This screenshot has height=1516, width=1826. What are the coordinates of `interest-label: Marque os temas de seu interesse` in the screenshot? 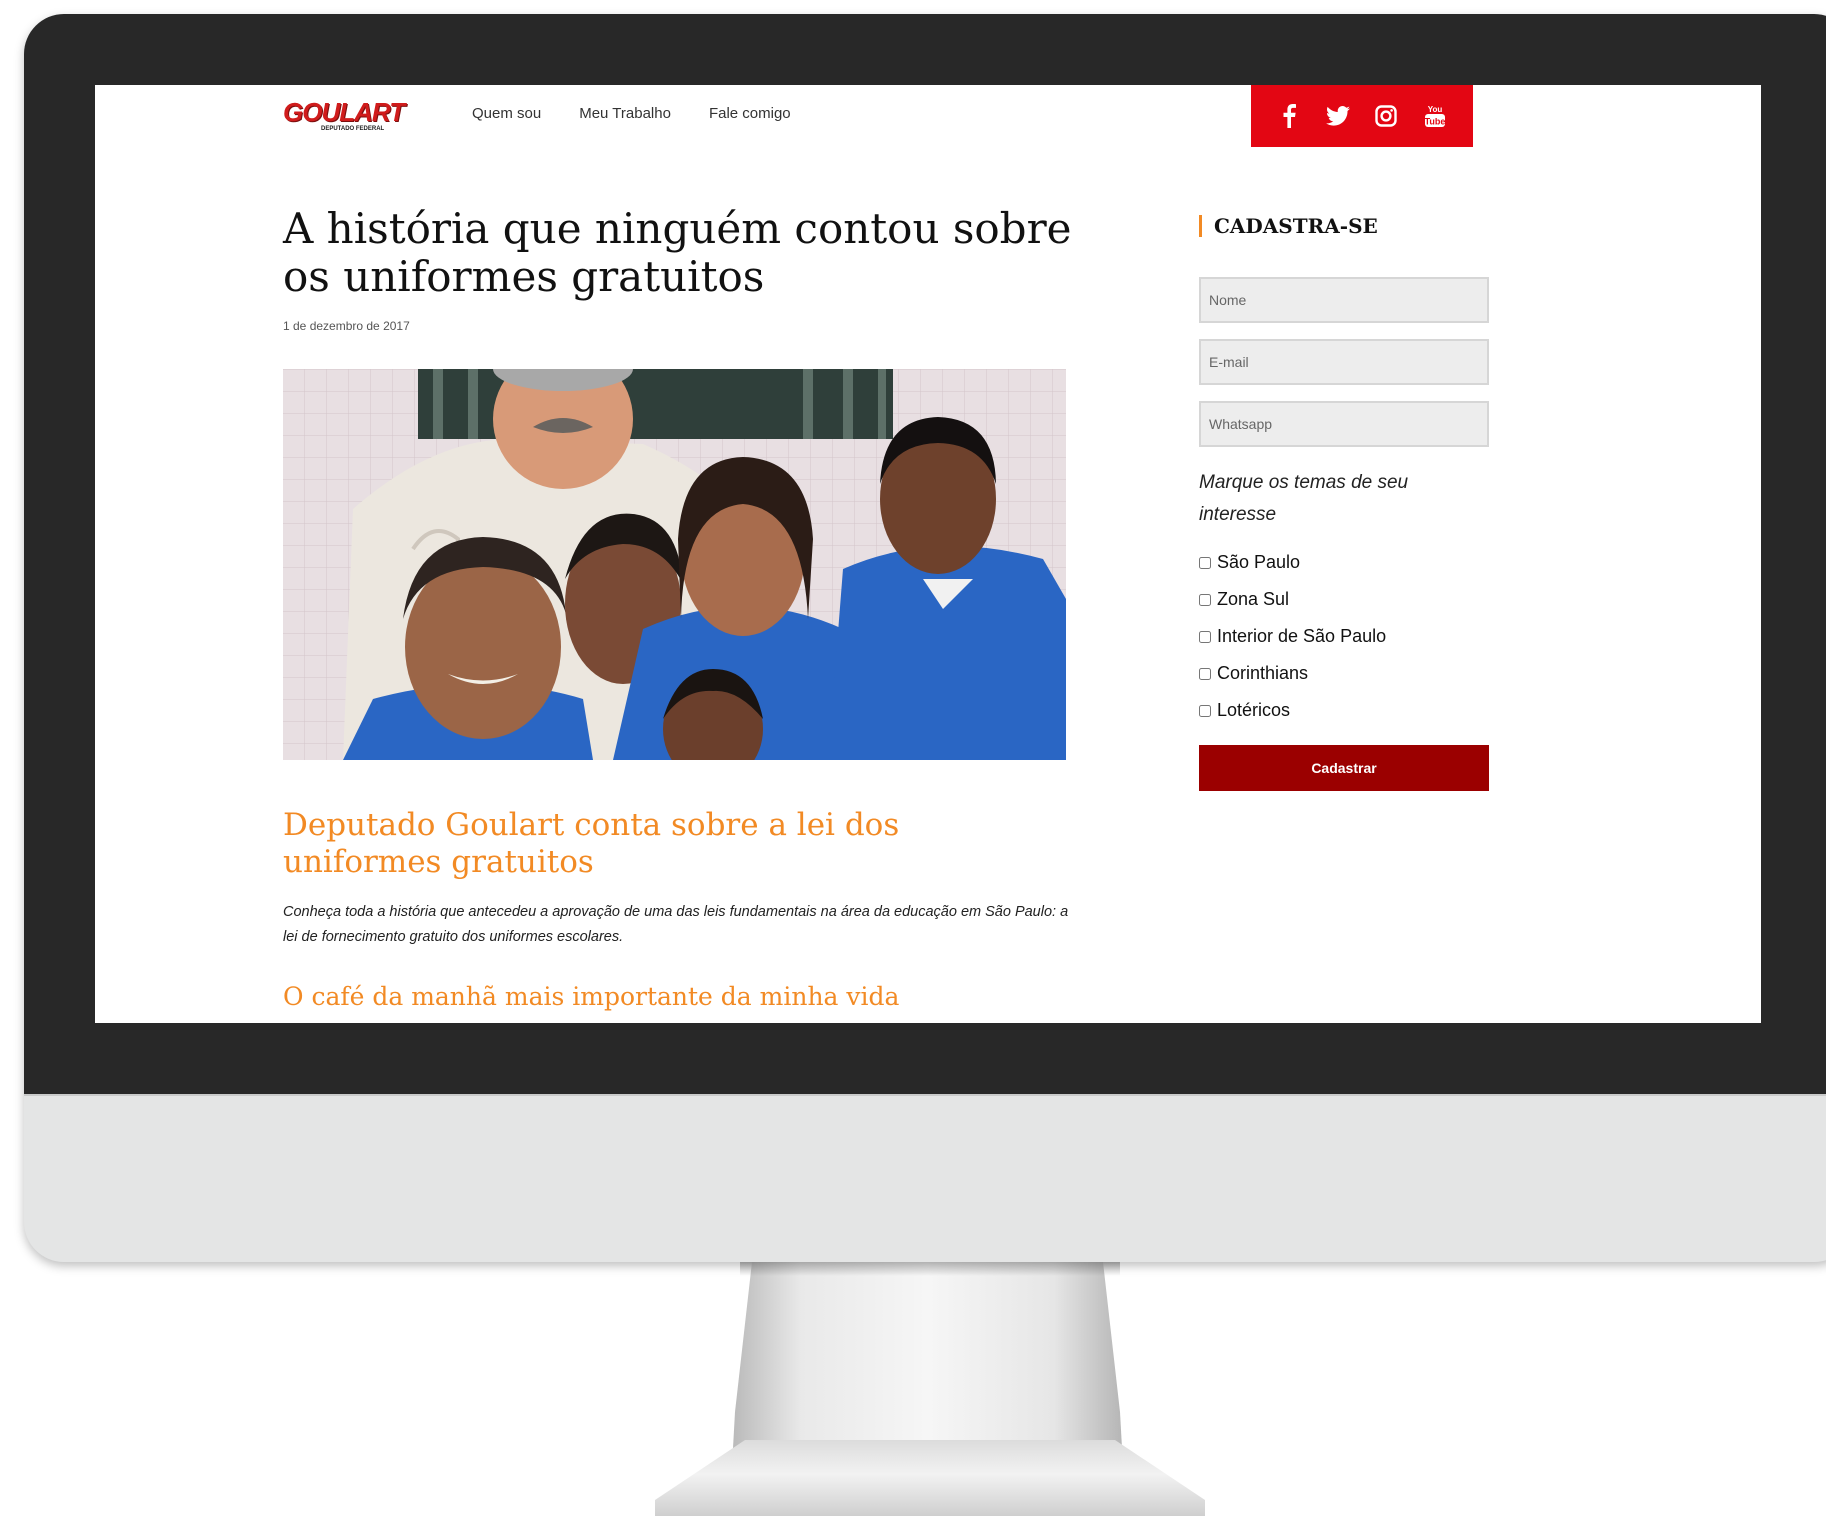 It's located at (1304, 498).